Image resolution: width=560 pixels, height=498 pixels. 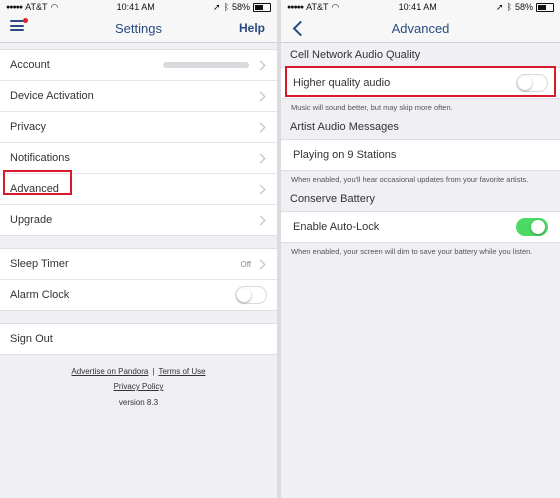 I want to click on chevron-left-icon, so click(x=300, y=28).